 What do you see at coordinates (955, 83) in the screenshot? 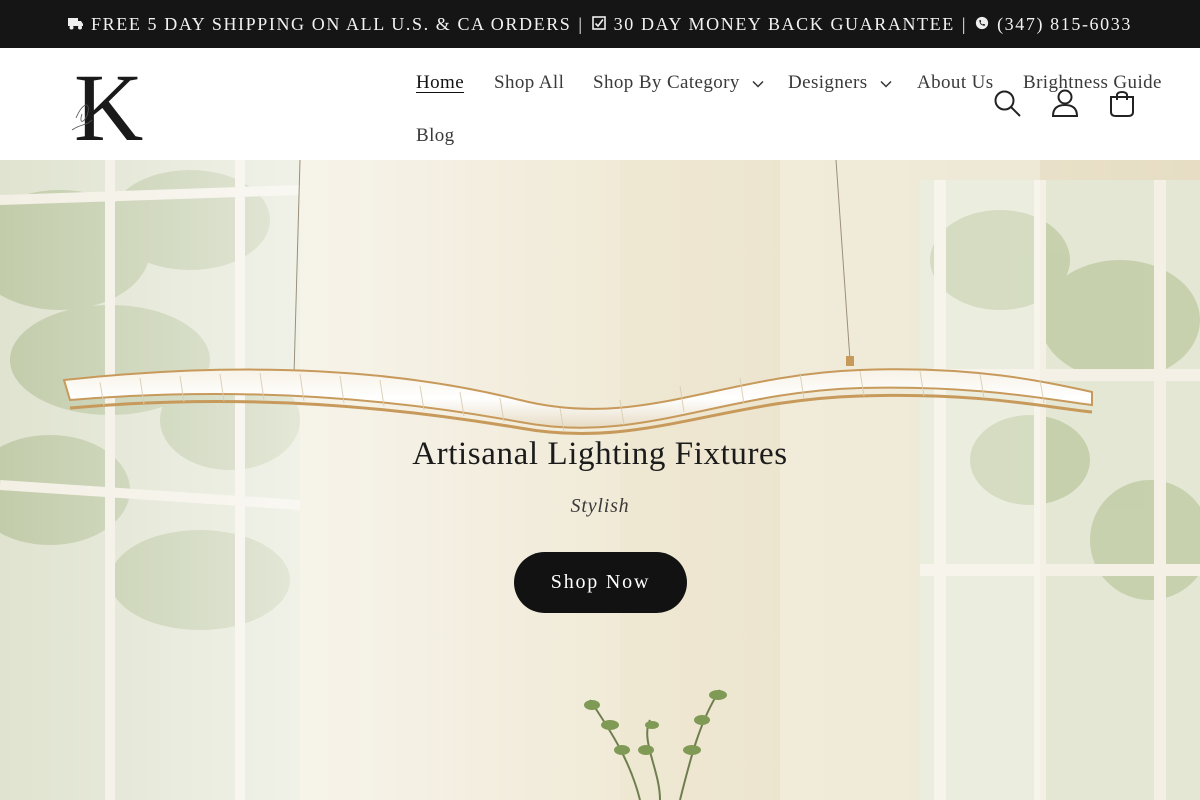
I see `nav-about-us: About Us` at bounding box center [955, 83].